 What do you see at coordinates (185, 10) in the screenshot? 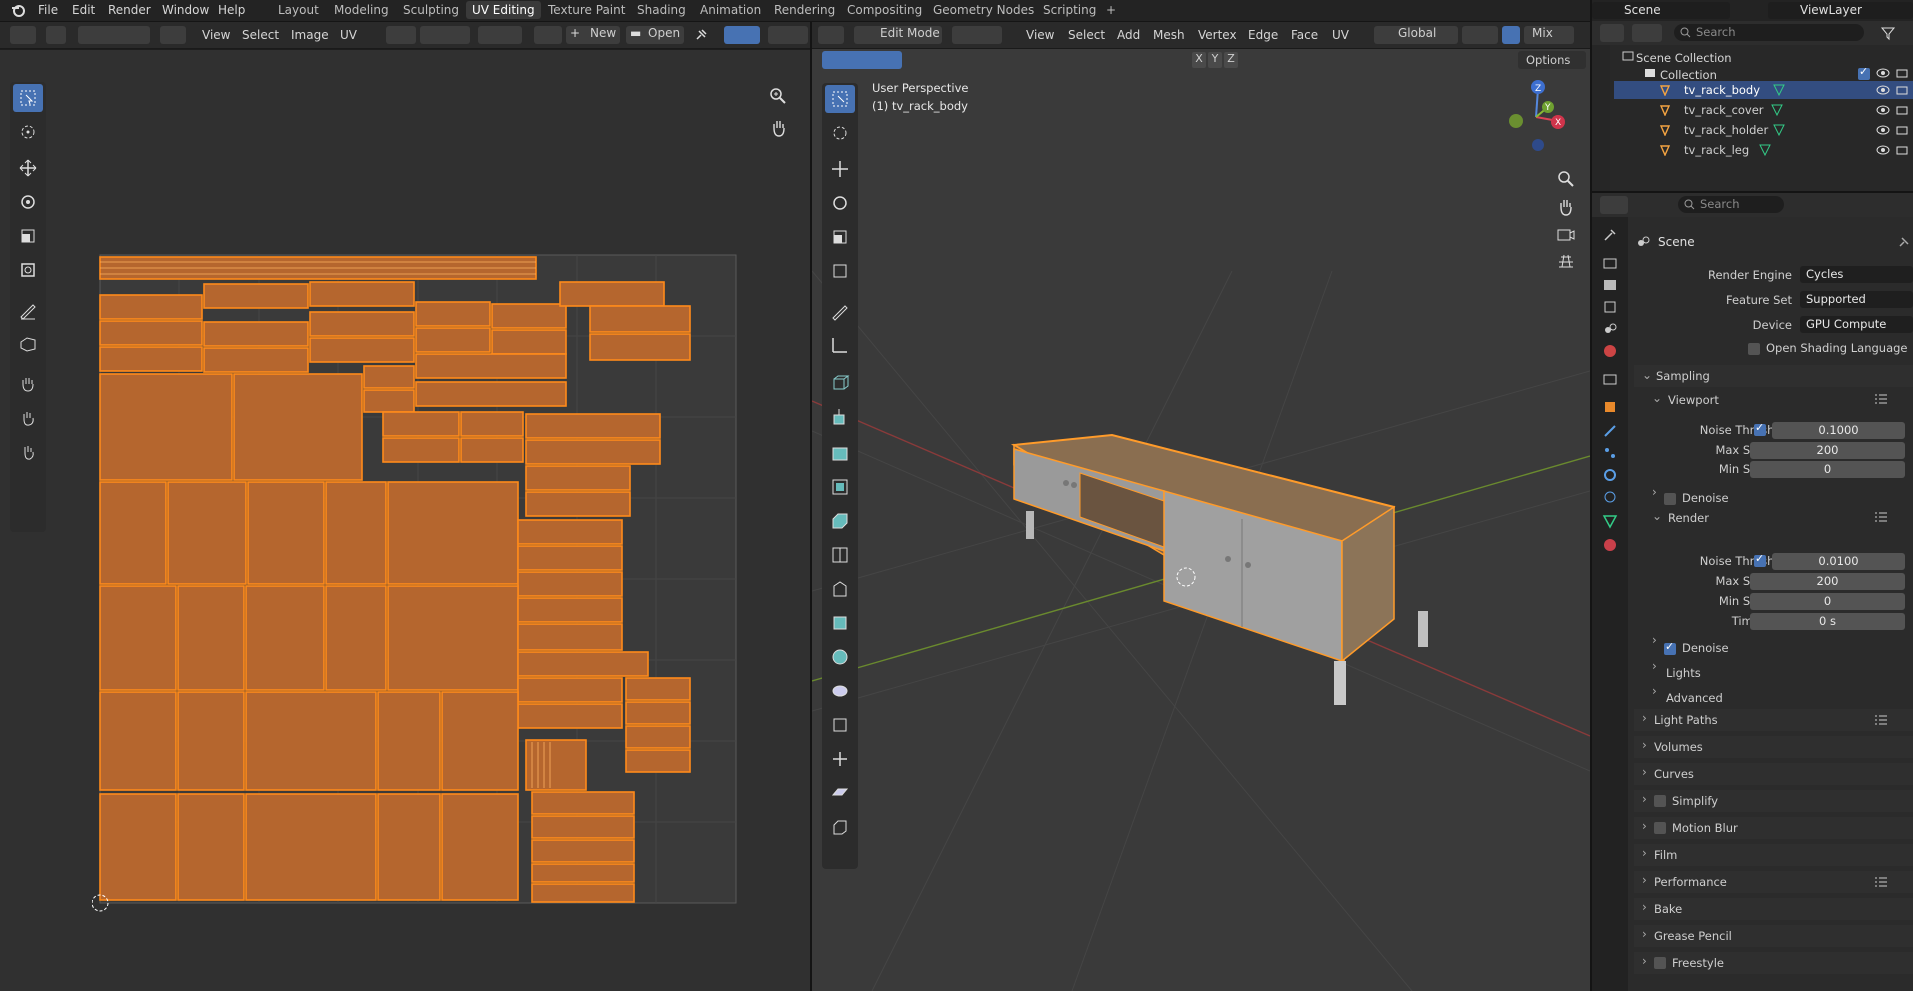
I see `menu-window: Window` at bounding box center [185, 10].